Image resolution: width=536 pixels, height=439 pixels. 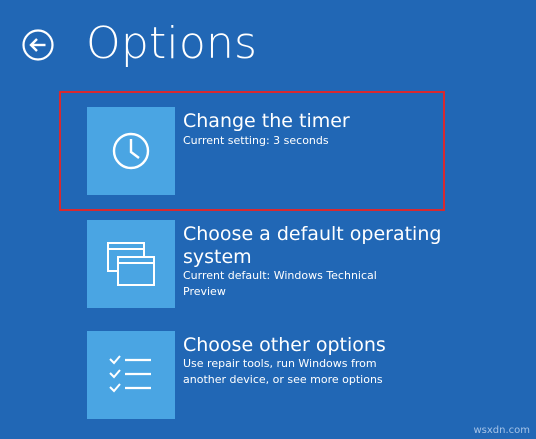 I want to click on back-arrow-icon, so click(x=38, y=45).